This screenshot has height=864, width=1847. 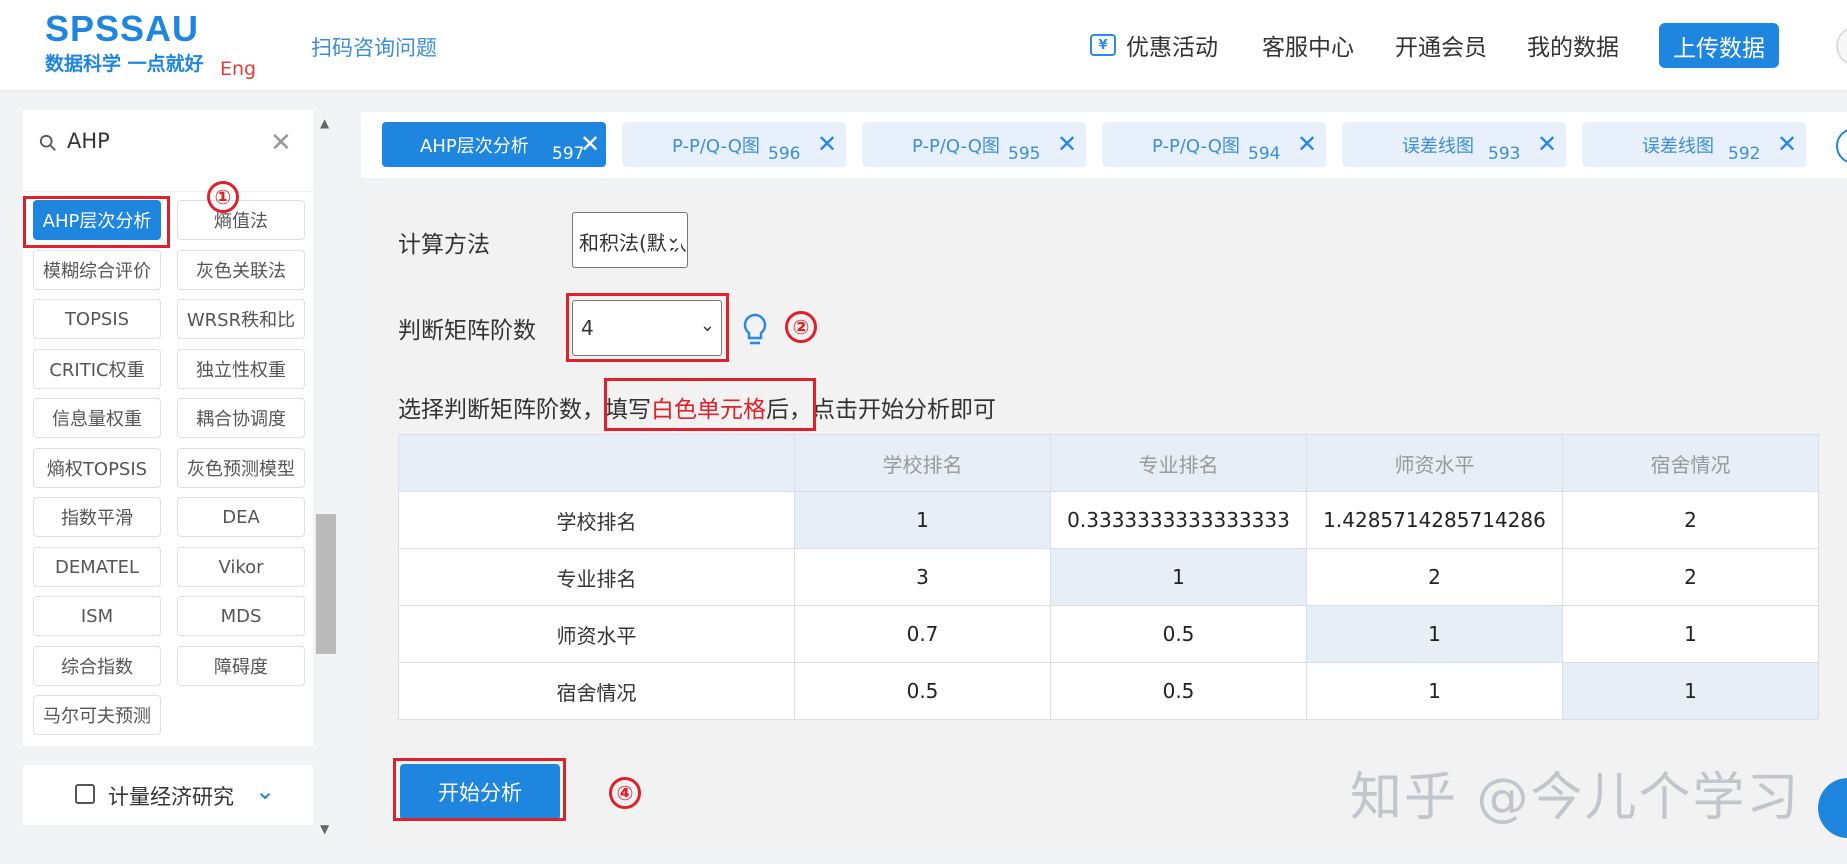 I want to click on matrix-order-label: 判断矩阵阶数, so click(x=467, y=331).